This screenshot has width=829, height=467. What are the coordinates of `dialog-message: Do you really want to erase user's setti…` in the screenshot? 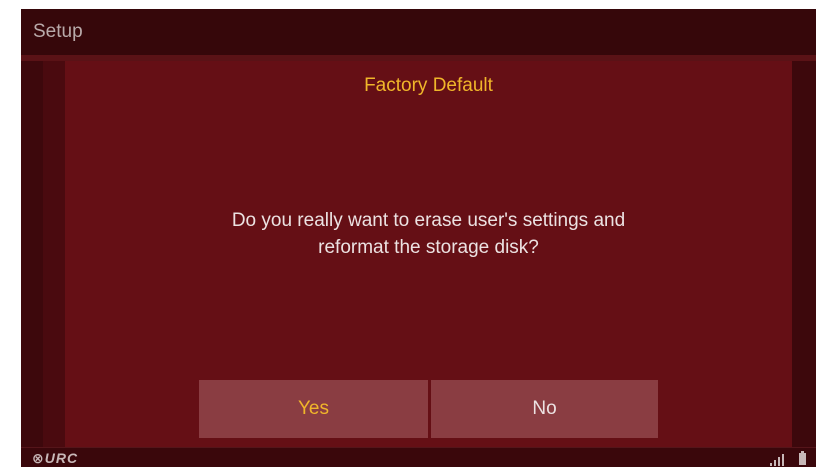 It's located at (428, 234).